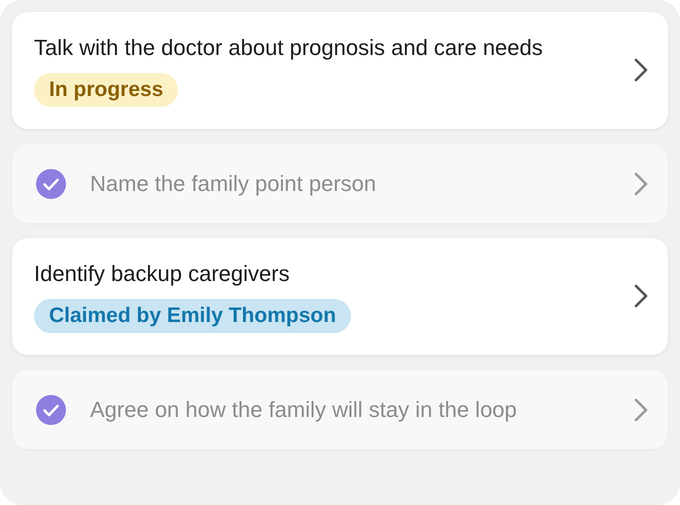  I want to click on status-badge: In progress, so click(106, 90).